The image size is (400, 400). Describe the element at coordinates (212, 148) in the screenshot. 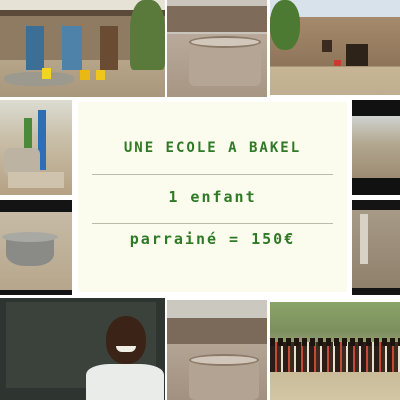

I see `card-title: UNE ECOLE A BAKEL` at that location.